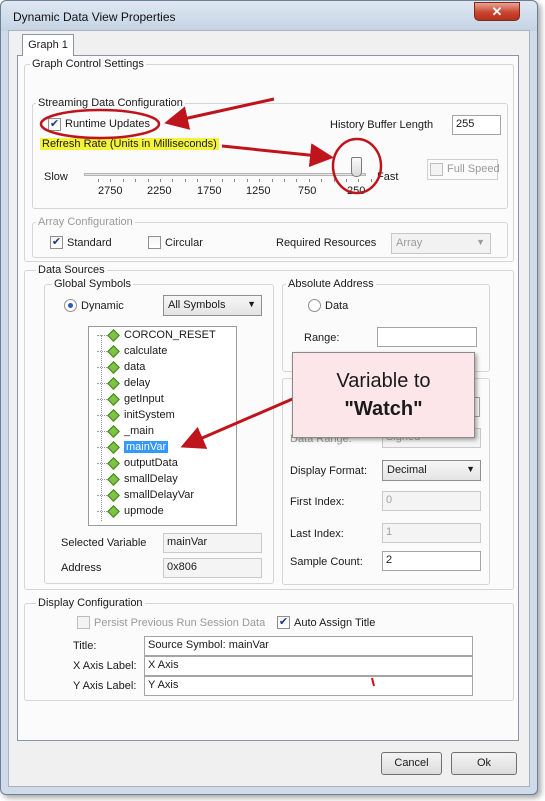 The height and width of the screenshot is (801, 545). Describe the element at coordinates (317, 502) in the screenshot. I see `first-index-label: First Index:` at that location.